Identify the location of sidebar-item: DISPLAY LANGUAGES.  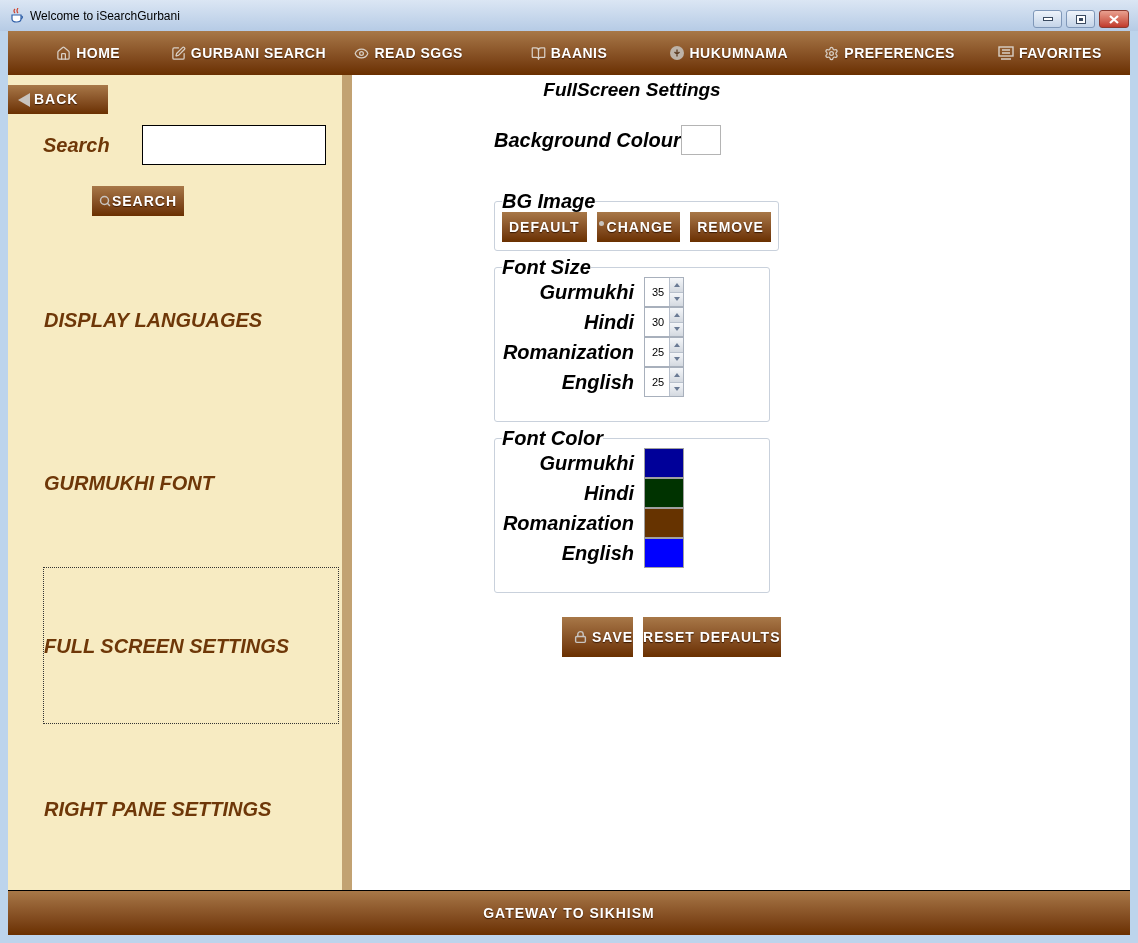
(191, 319).